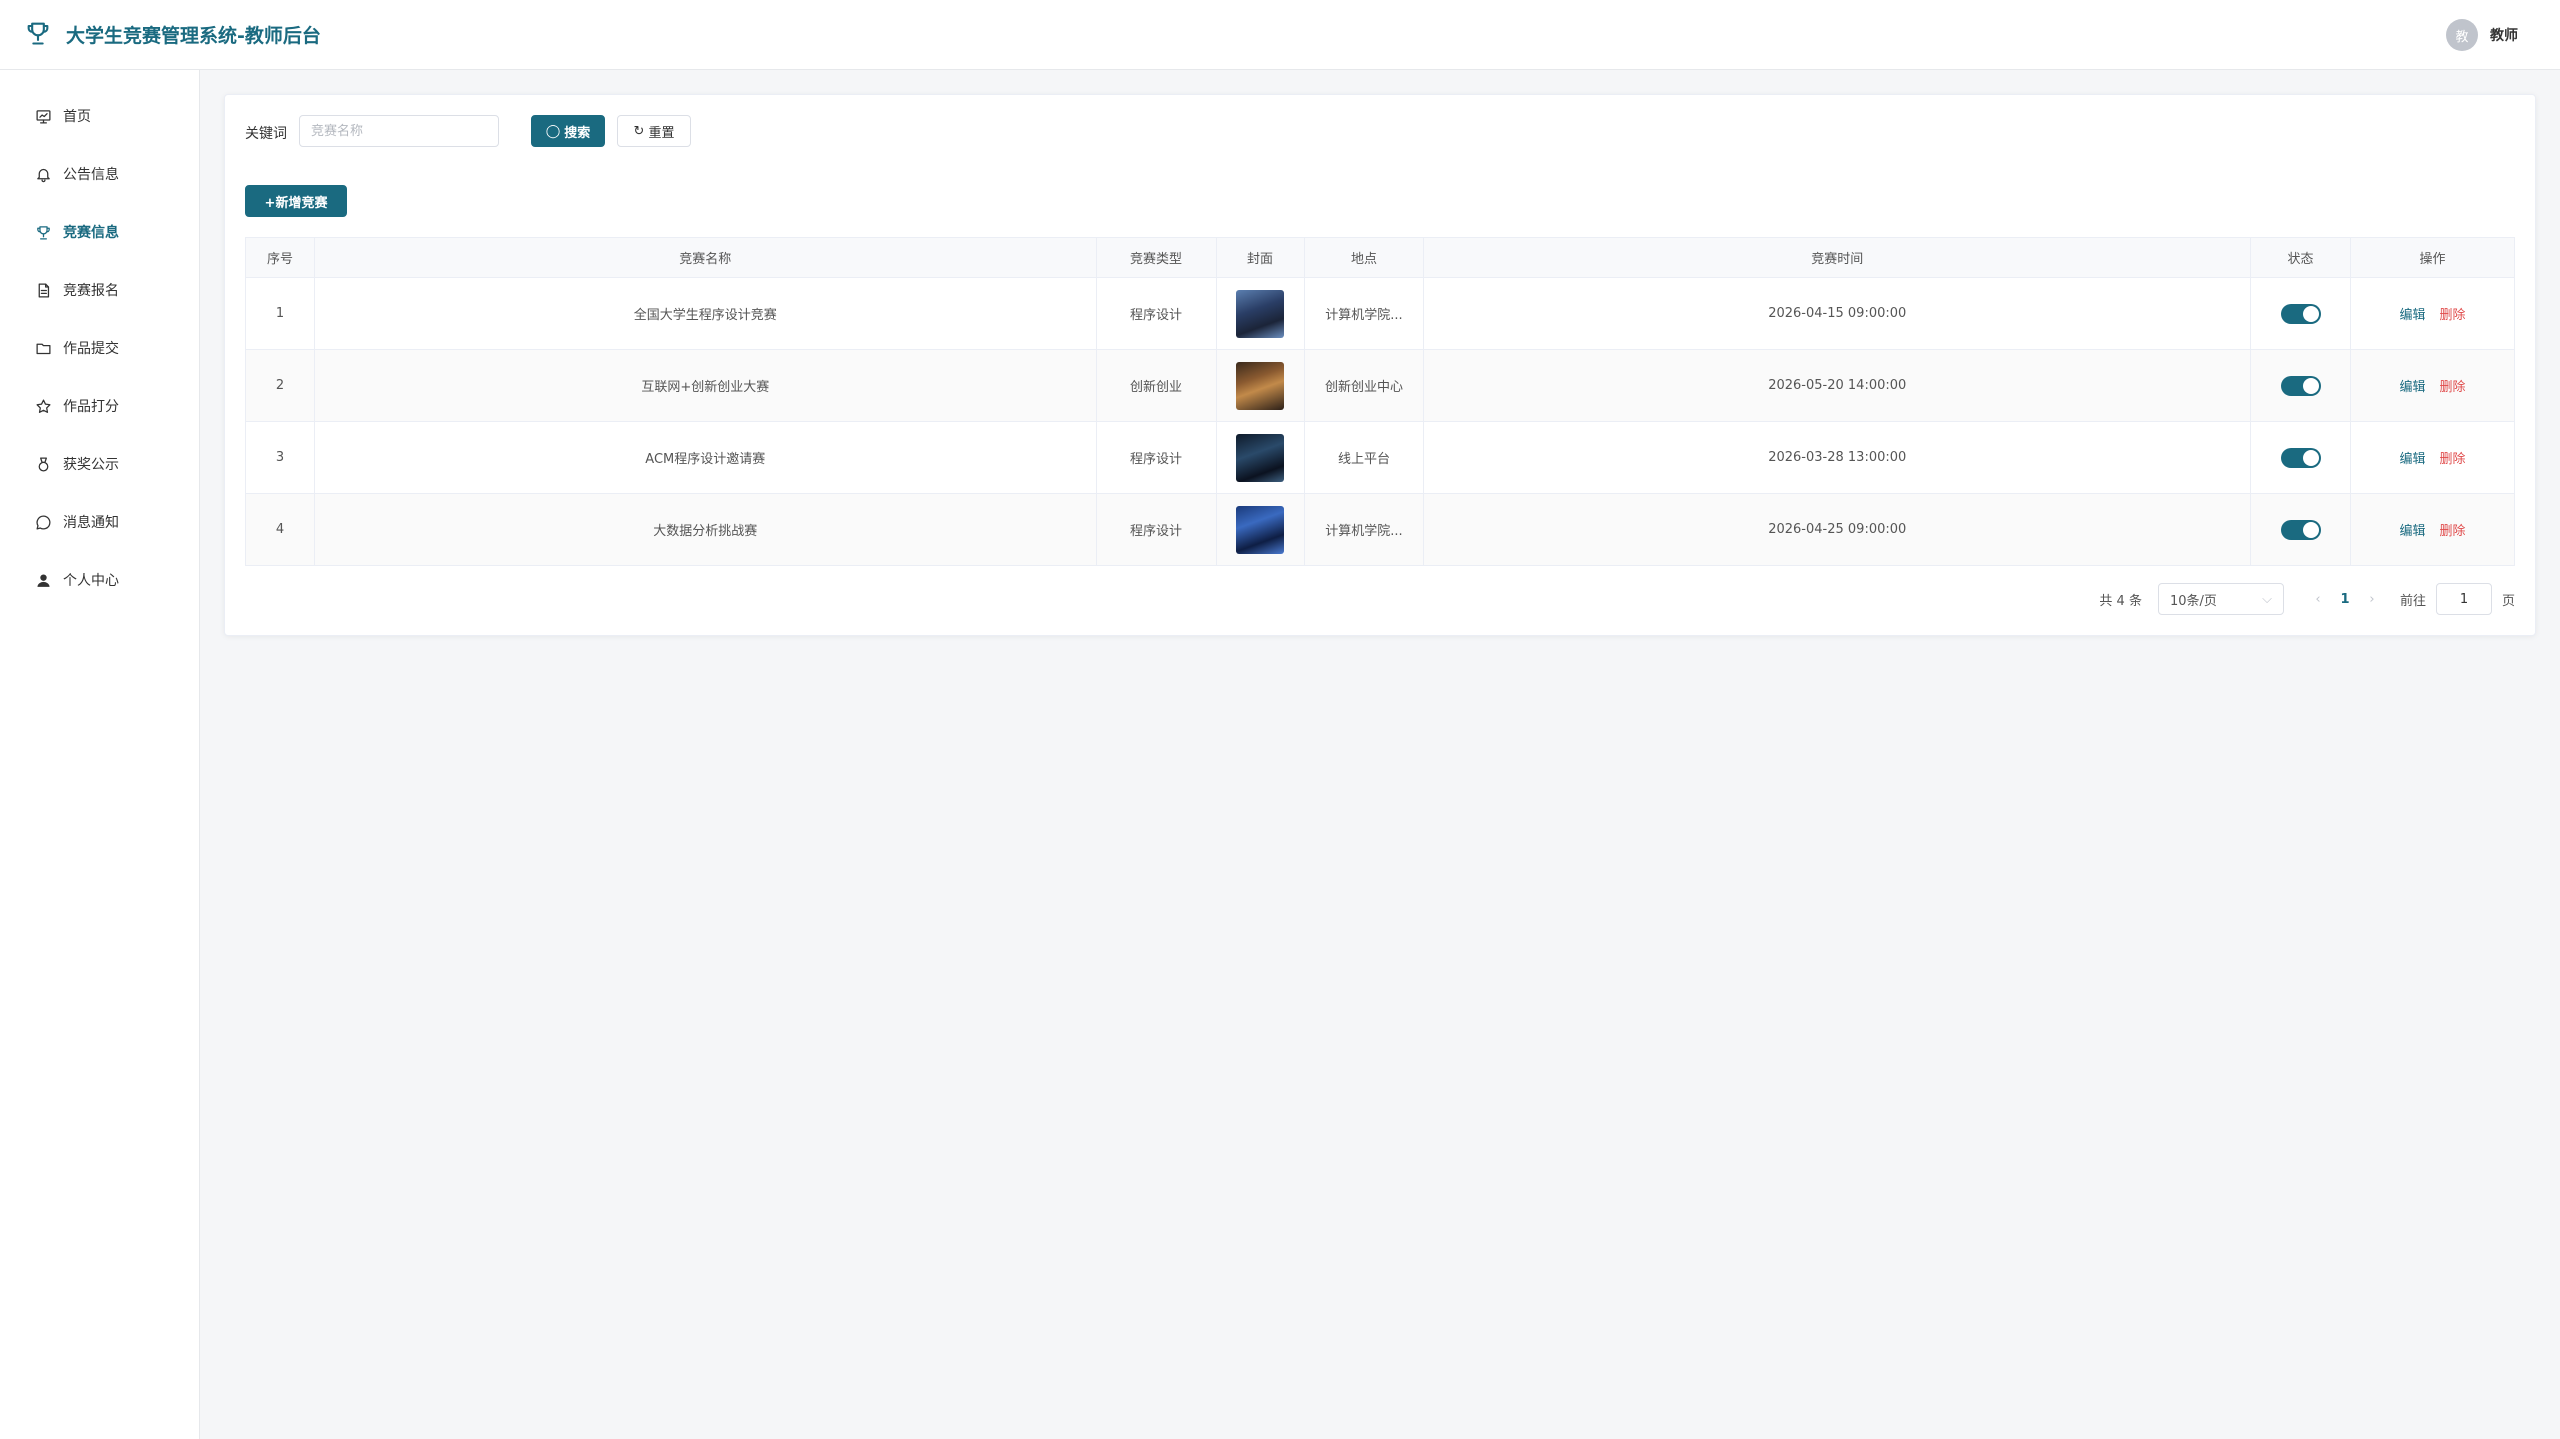  What do you see at coordinates (1156, 257) in the screenshot?
I see `column-header: 竞赛类型` at bounding box center [1156, 257].